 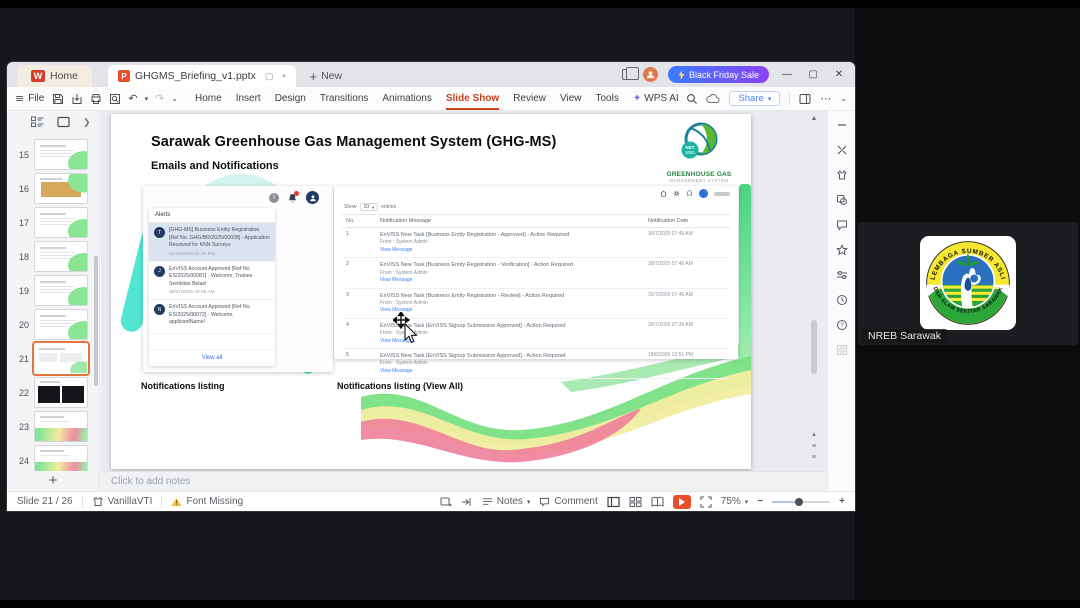 I want to click on menu-item: Slide Show, so click(x=472, y=99).